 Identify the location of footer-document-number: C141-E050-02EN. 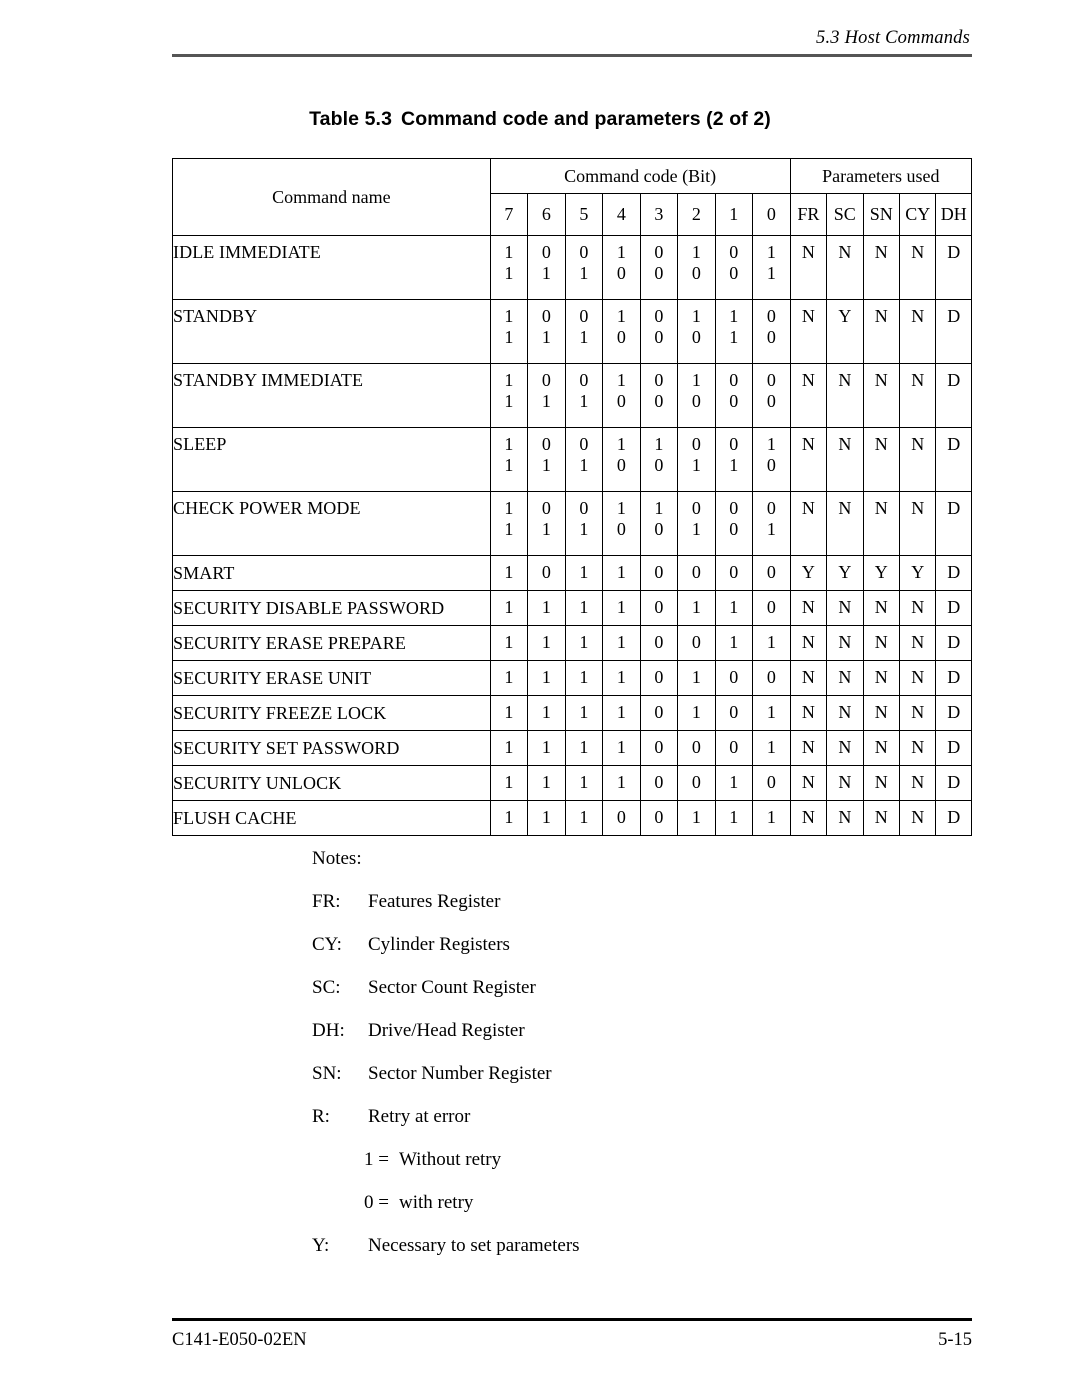
(239, 1339).